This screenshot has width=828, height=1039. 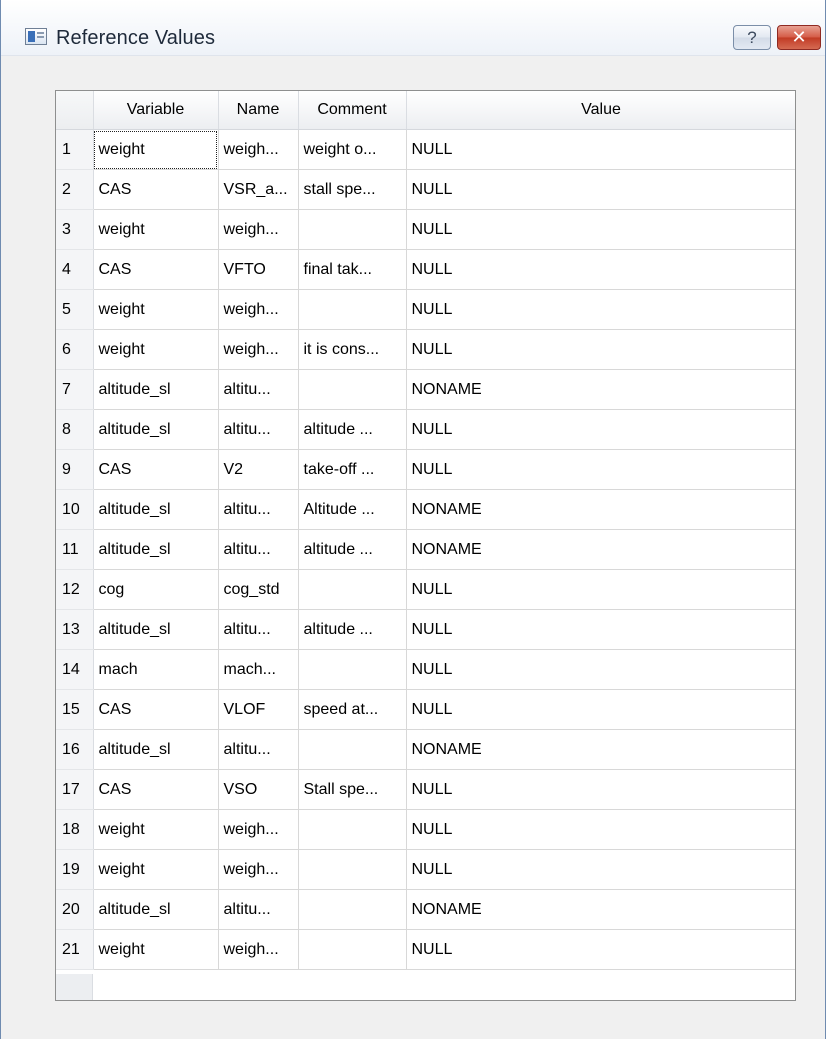 What do you see at coordinates (156, 589) in the screenshot?
I see `variable-cell: cog` at bounding box center [156, 589].